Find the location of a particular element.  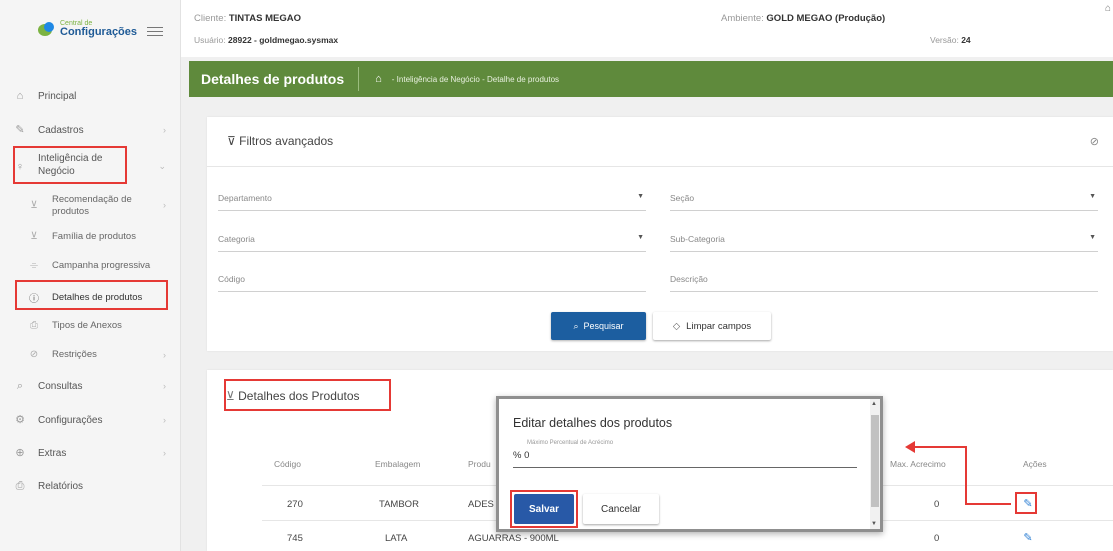

subcategoria-placeholder: Sub-Categoria is located at coordinates (697, 239).